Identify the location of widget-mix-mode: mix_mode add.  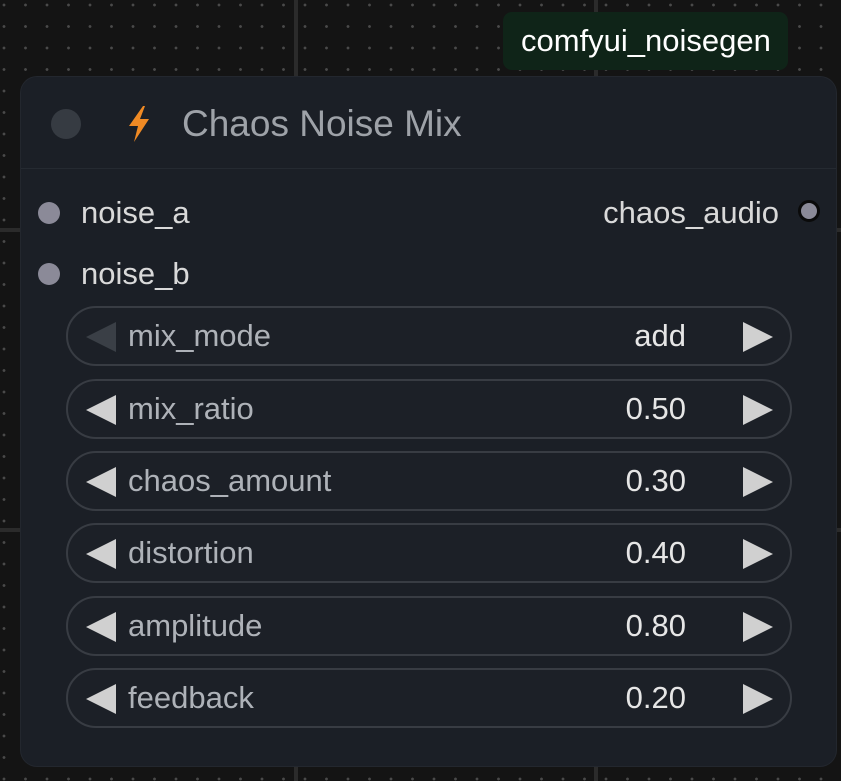
(429, 336).